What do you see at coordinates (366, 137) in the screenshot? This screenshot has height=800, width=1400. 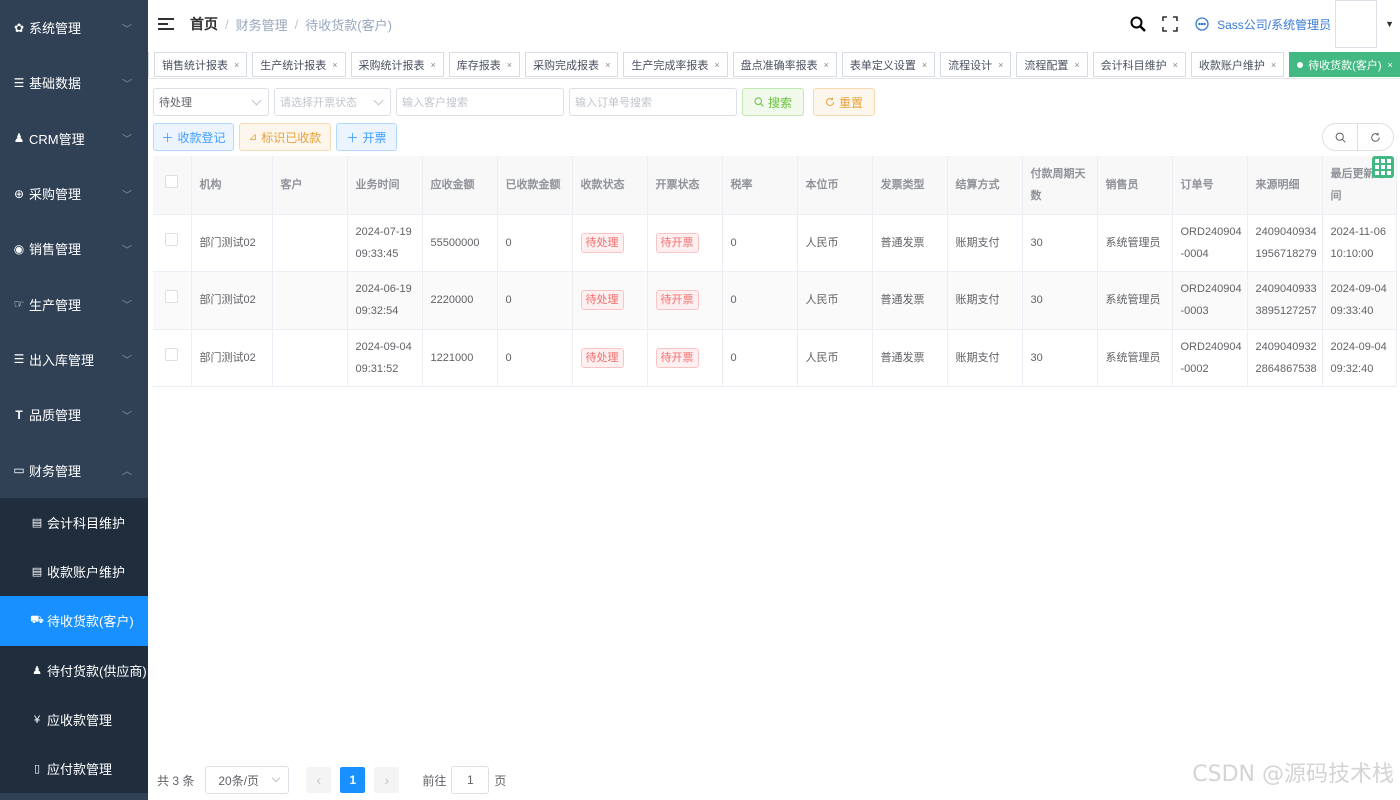 I see `invoice-button: ＋开票` at bounding box center [366, 137].